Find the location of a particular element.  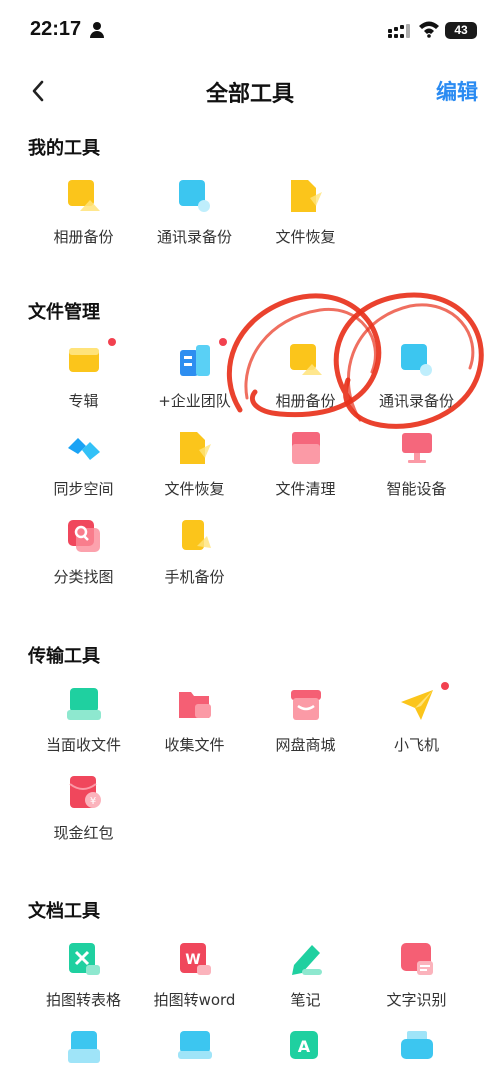

section-title-my-tools: 我的工具 is located at coordinates (64, 148).